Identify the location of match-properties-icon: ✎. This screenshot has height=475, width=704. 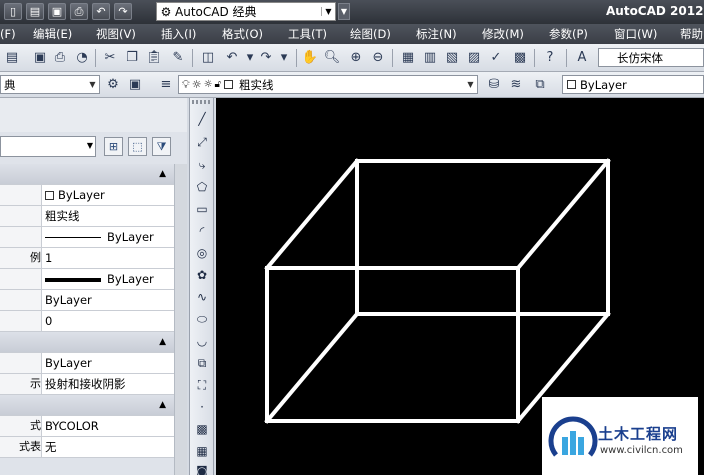
(178, 58).